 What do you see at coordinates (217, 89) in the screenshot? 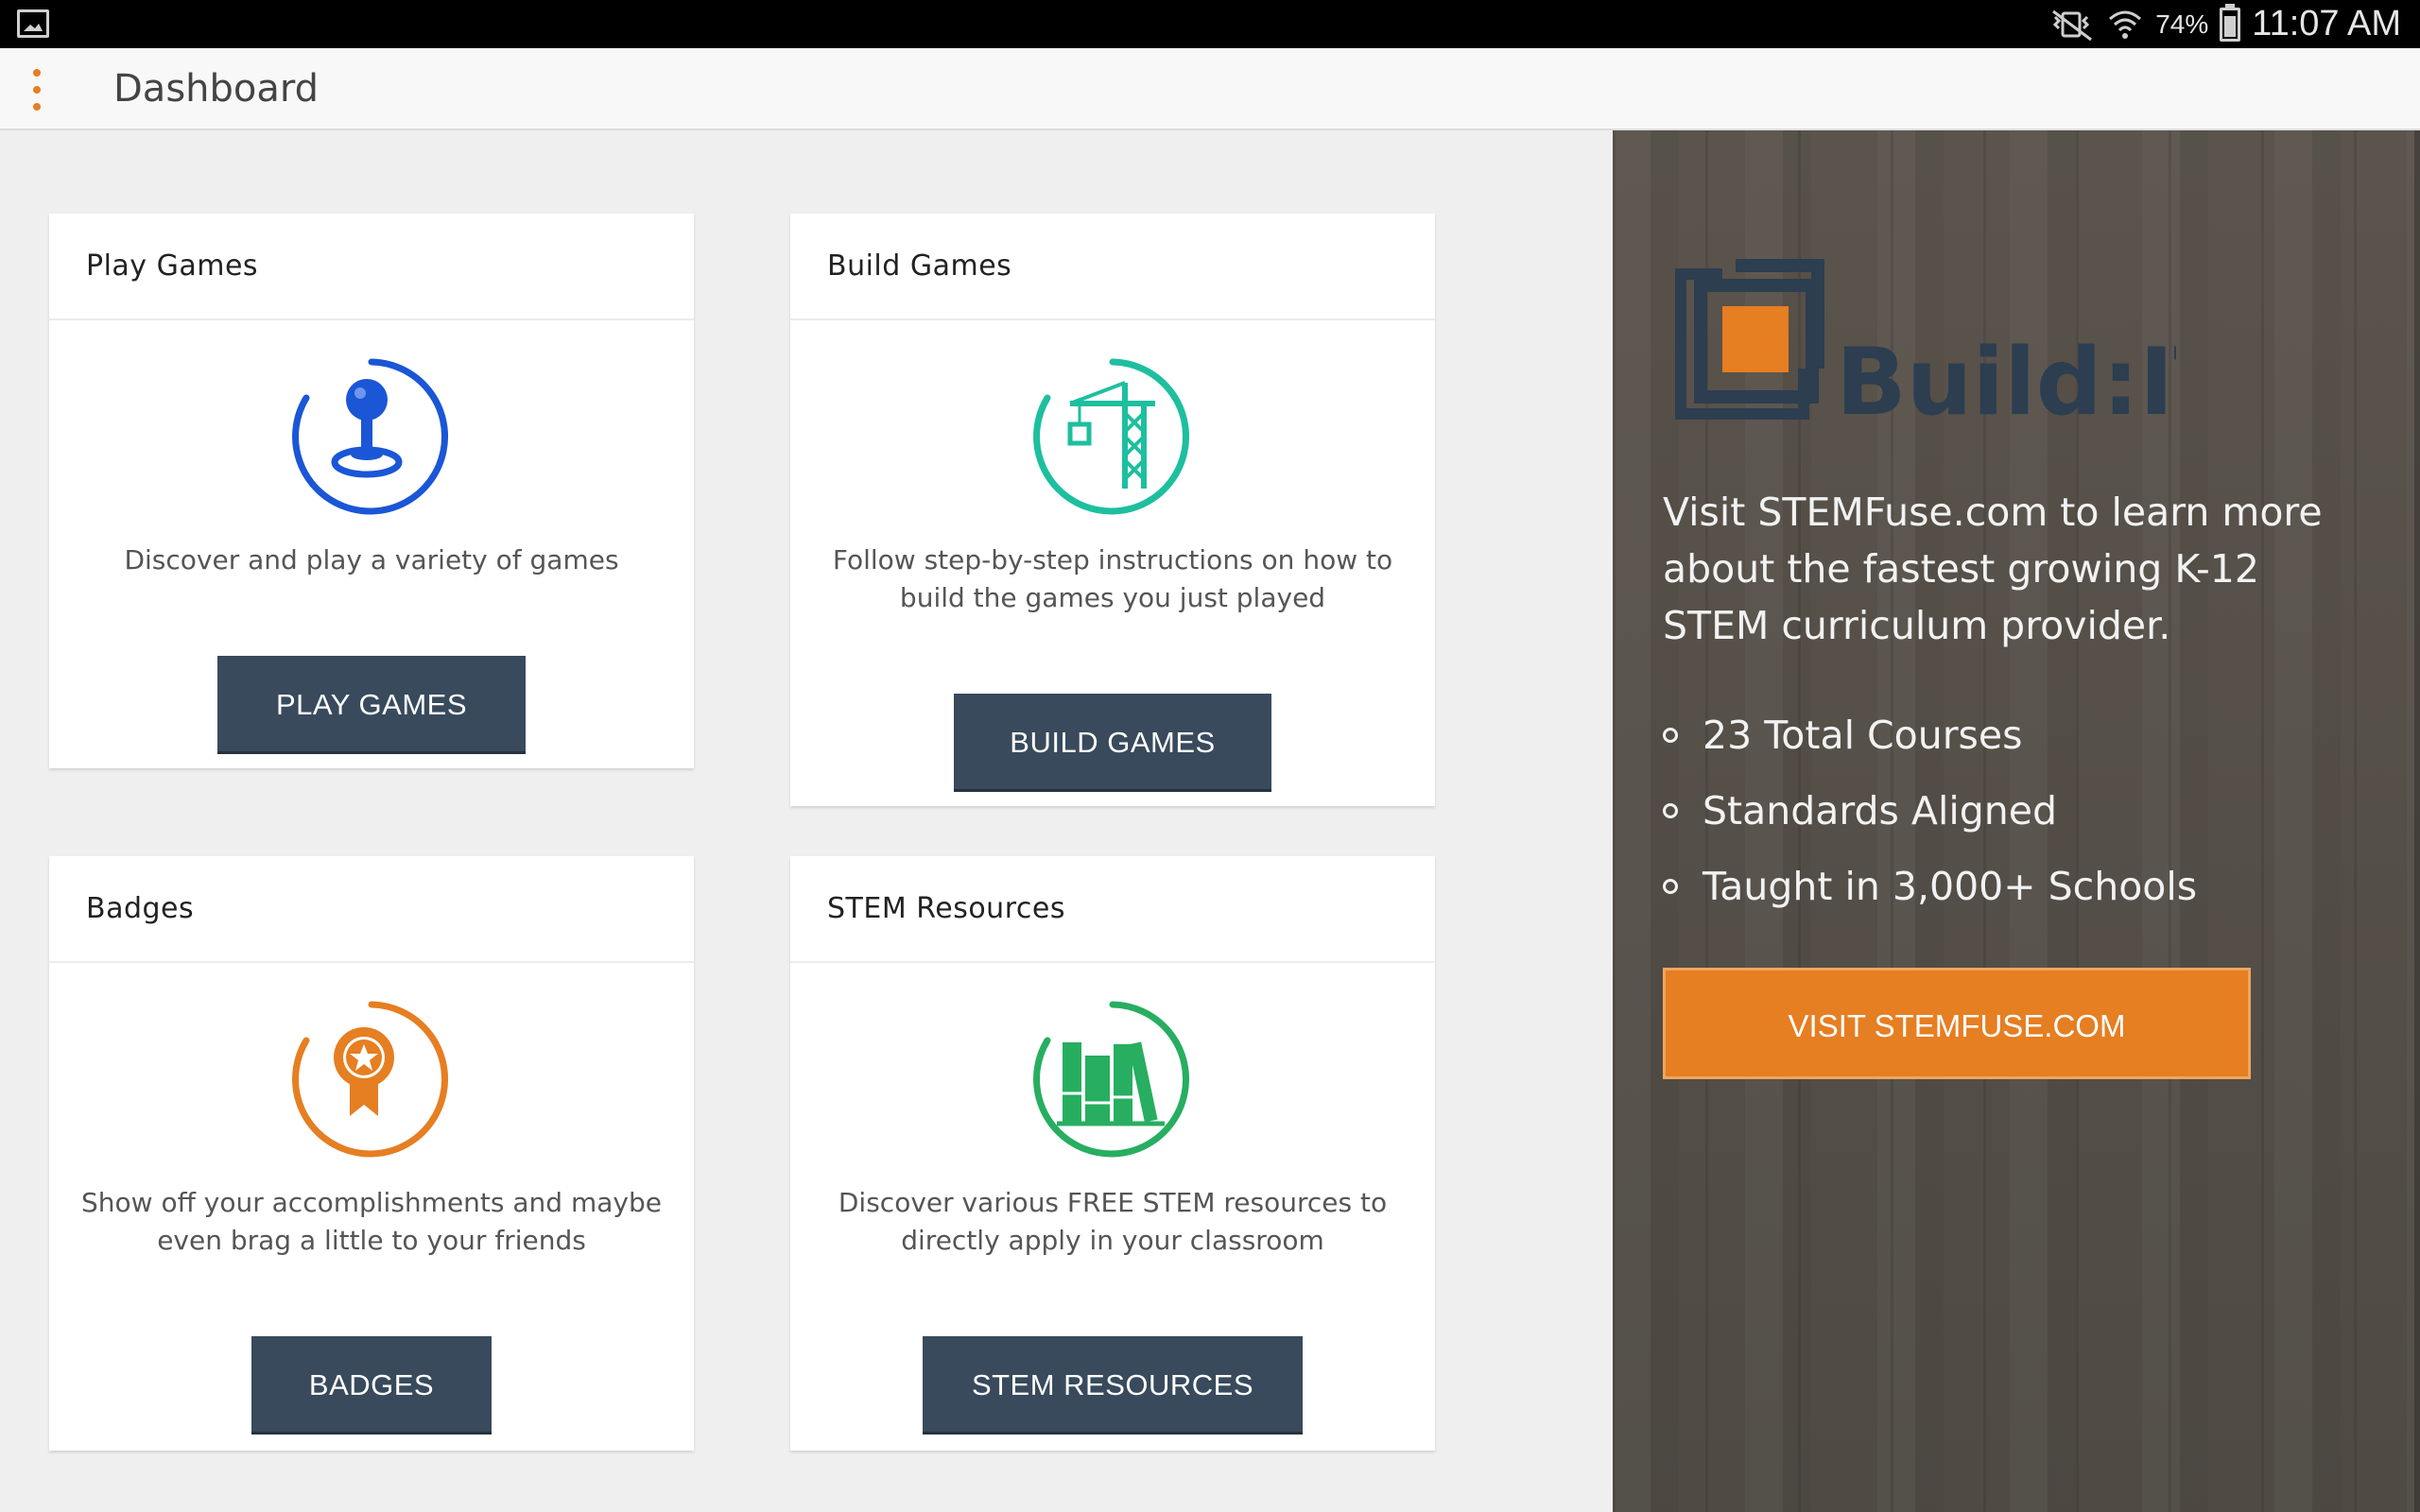
I see `page-title: Dashboard` at bounding box center [217, 89].